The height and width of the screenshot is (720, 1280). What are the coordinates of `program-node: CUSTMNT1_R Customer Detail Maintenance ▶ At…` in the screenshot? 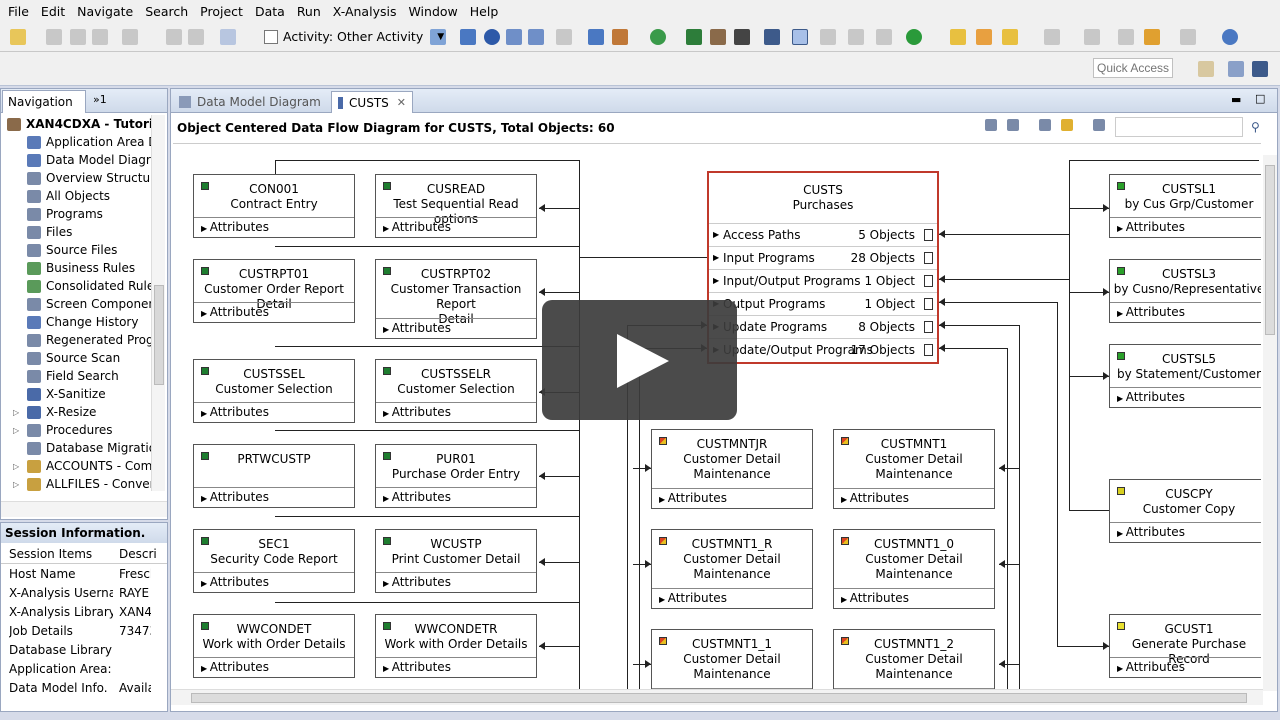 It's located at (732, 569).